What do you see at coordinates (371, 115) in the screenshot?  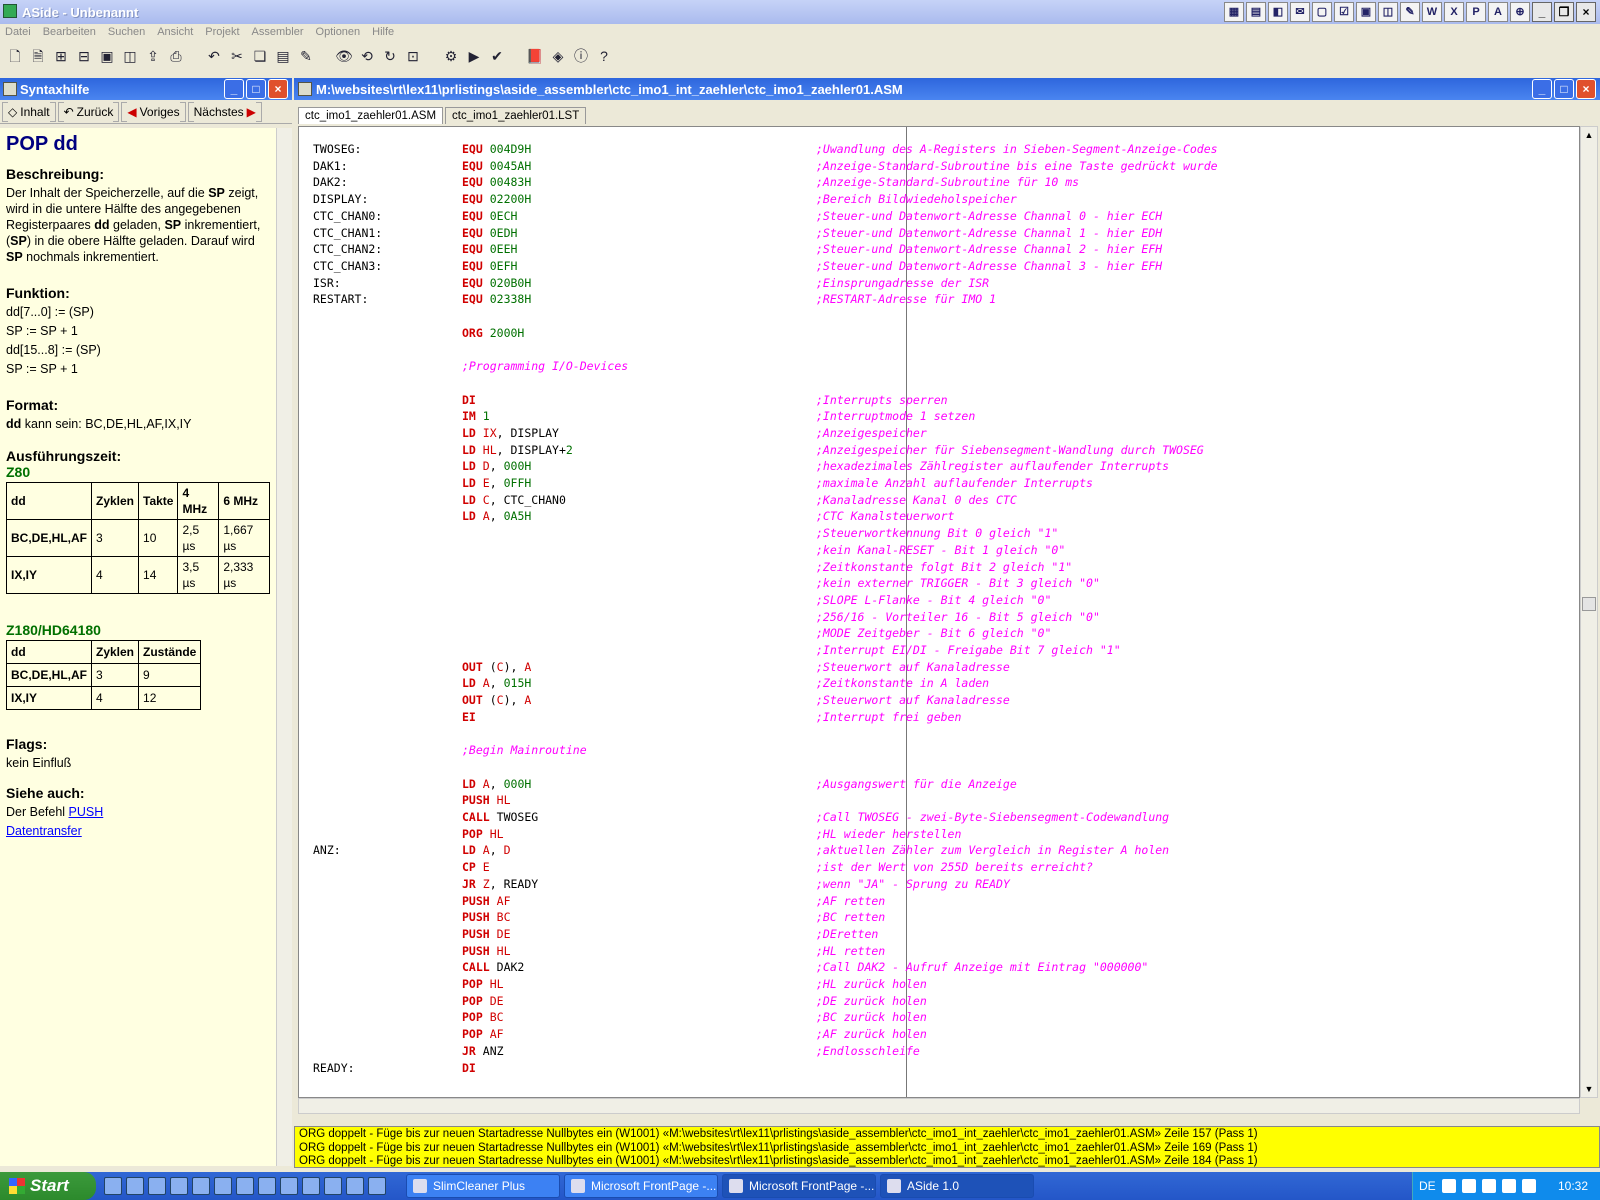 I see `tab-asm: ctc_imo1_zaehler01.ASM` at bounding box center [371, 115].